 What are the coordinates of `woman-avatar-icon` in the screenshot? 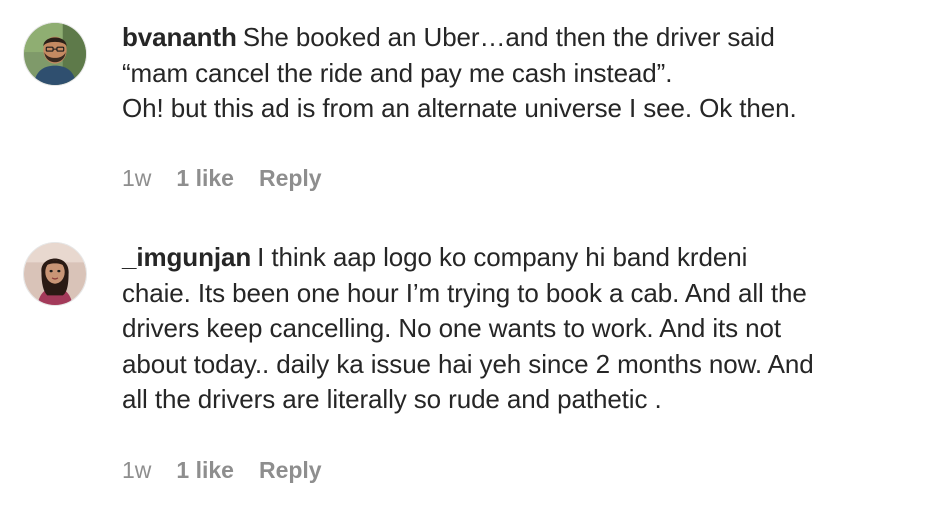 It's located at (55, 274).